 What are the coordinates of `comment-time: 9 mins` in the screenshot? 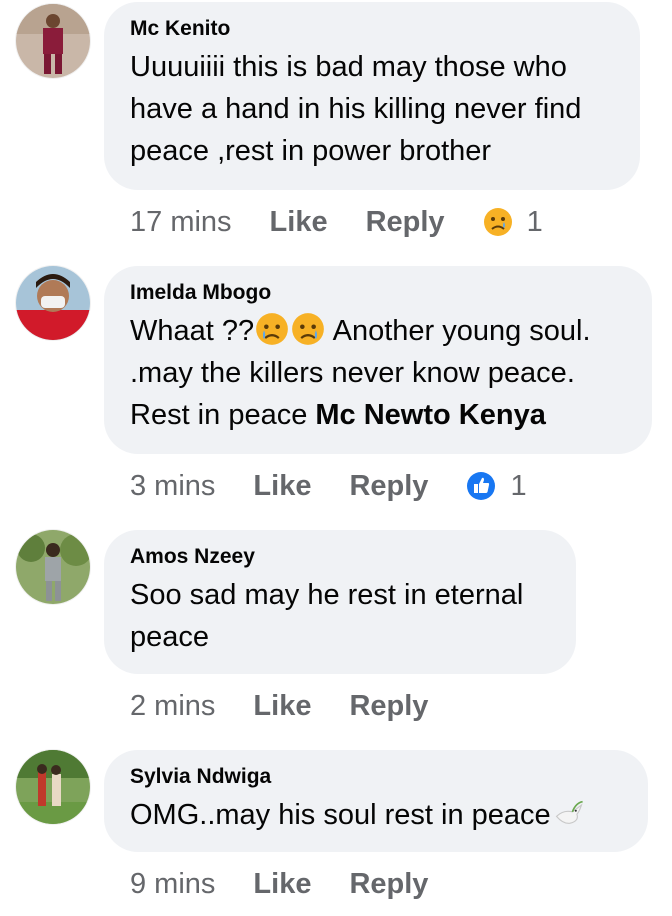 It's located at (172, 884).